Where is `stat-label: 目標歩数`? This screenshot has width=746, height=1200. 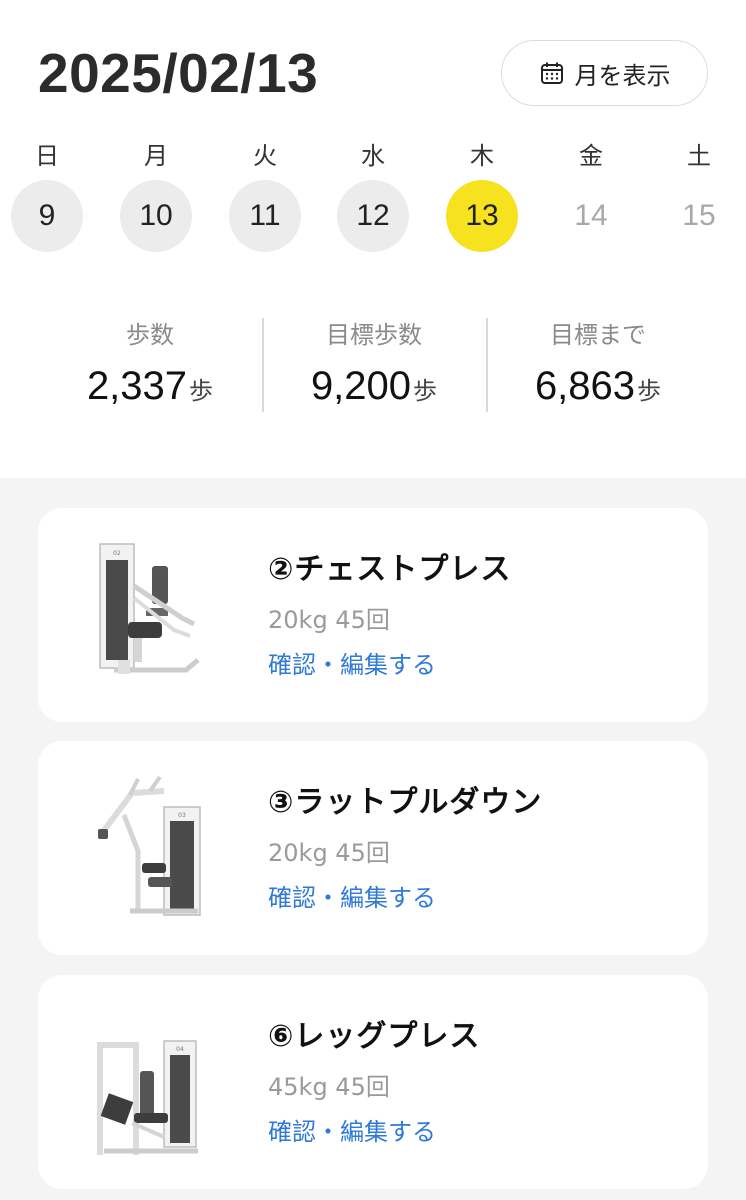
stat-label: 目標歩数 is located at coordinates (374, 335).